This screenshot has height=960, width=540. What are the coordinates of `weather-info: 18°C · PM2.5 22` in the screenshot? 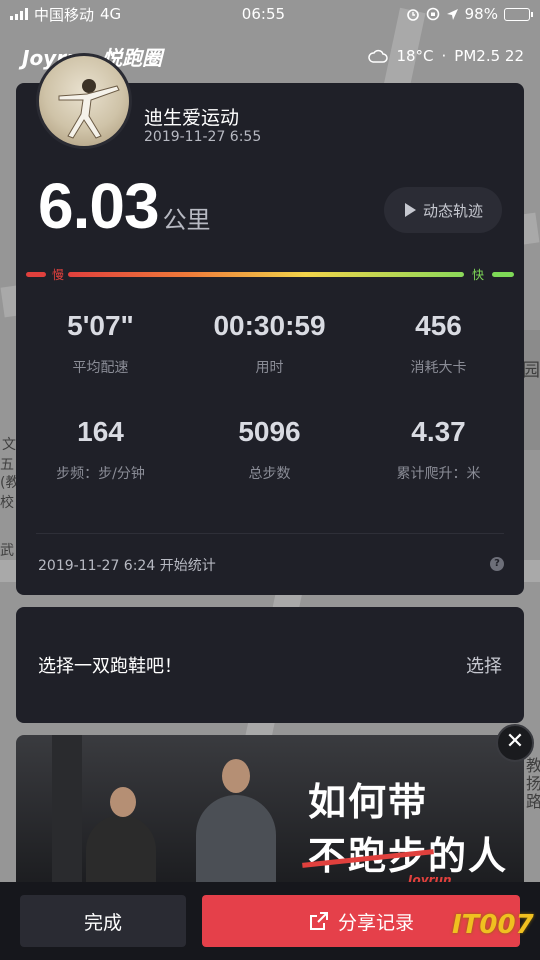 It's located at (446, 56).